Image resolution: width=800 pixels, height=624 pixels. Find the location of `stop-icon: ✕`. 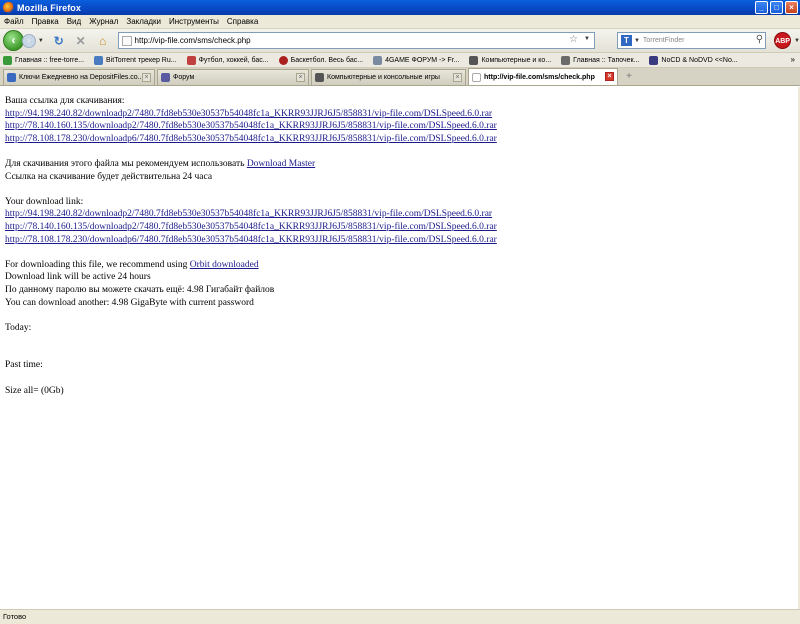

stop-icon: ✕ is located at coordinates (81, 41).